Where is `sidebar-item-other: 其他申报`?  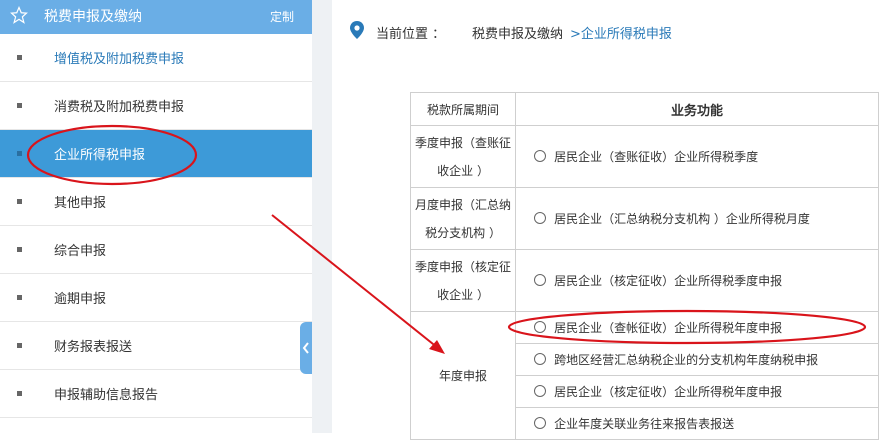 sidebar-item-other: 其他申报 is located at coordinates (156, 202).